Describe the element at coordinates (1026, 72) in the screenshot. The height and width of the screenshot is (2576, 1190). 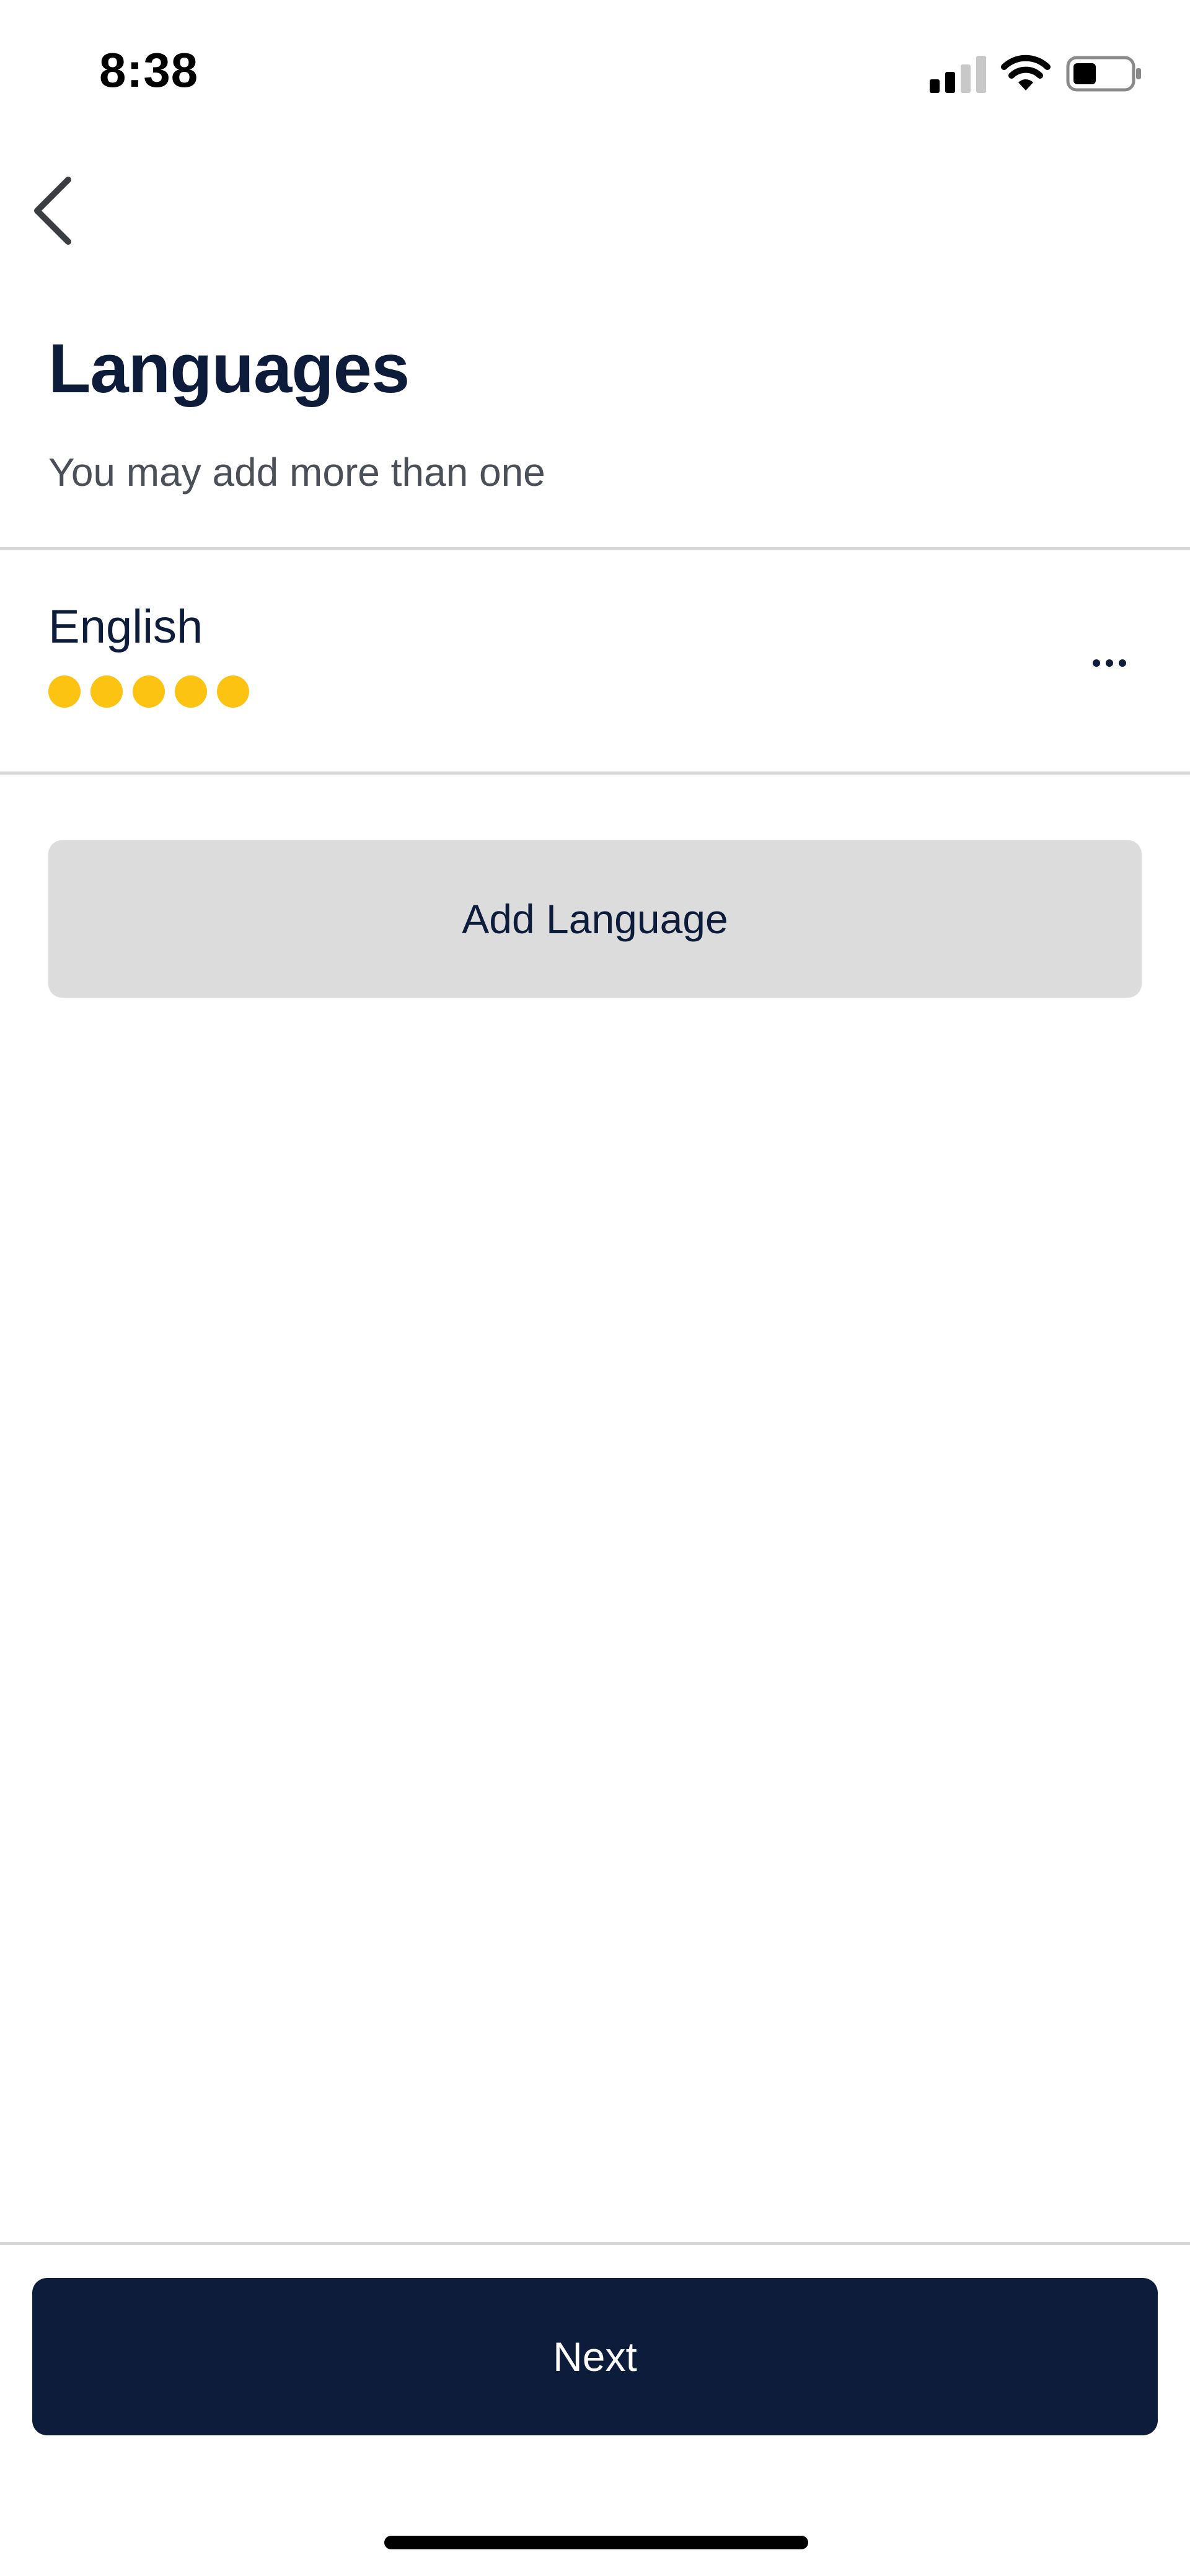
I see `wifi-icon` at that location.